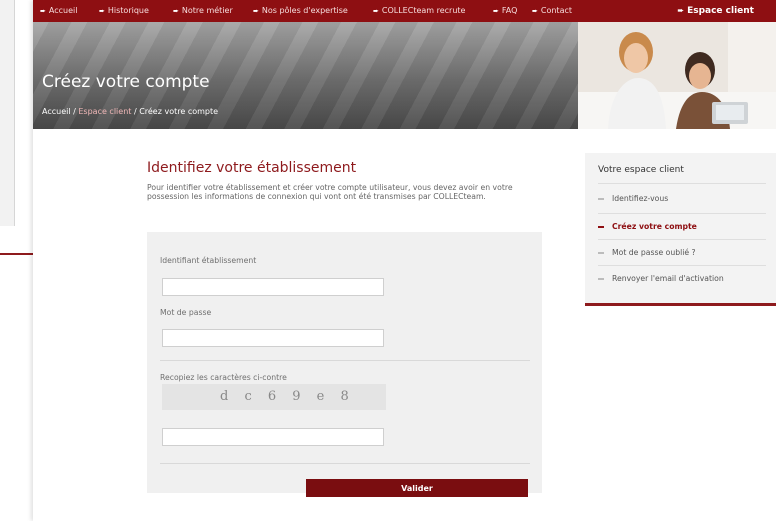  What do you see at coordinates (104, 111) in the screenshot?
I see `breadcrumb-espace-client: Espace client` at bounding box center [104, 111].